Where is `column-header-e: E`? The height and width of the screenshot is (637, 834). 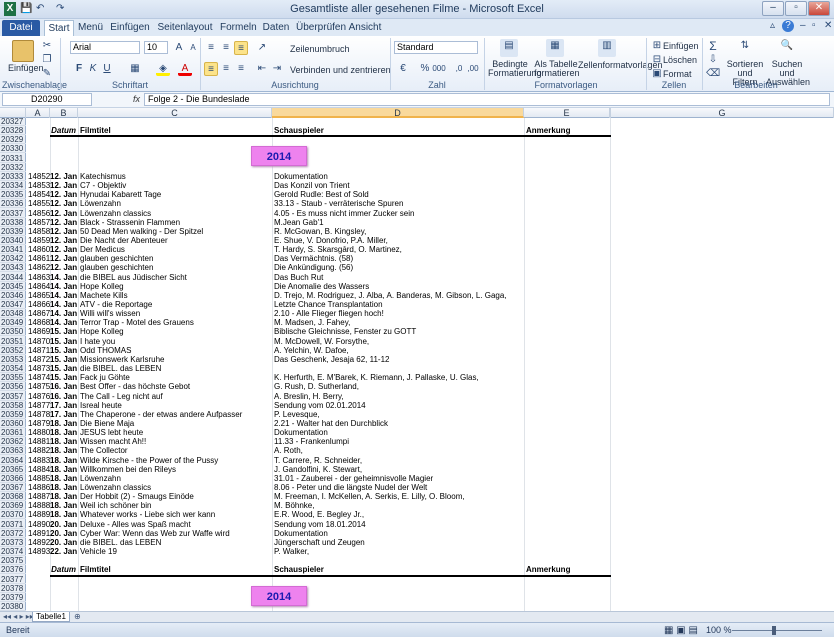
column-header-e: E is located at coordinates (567, 113).